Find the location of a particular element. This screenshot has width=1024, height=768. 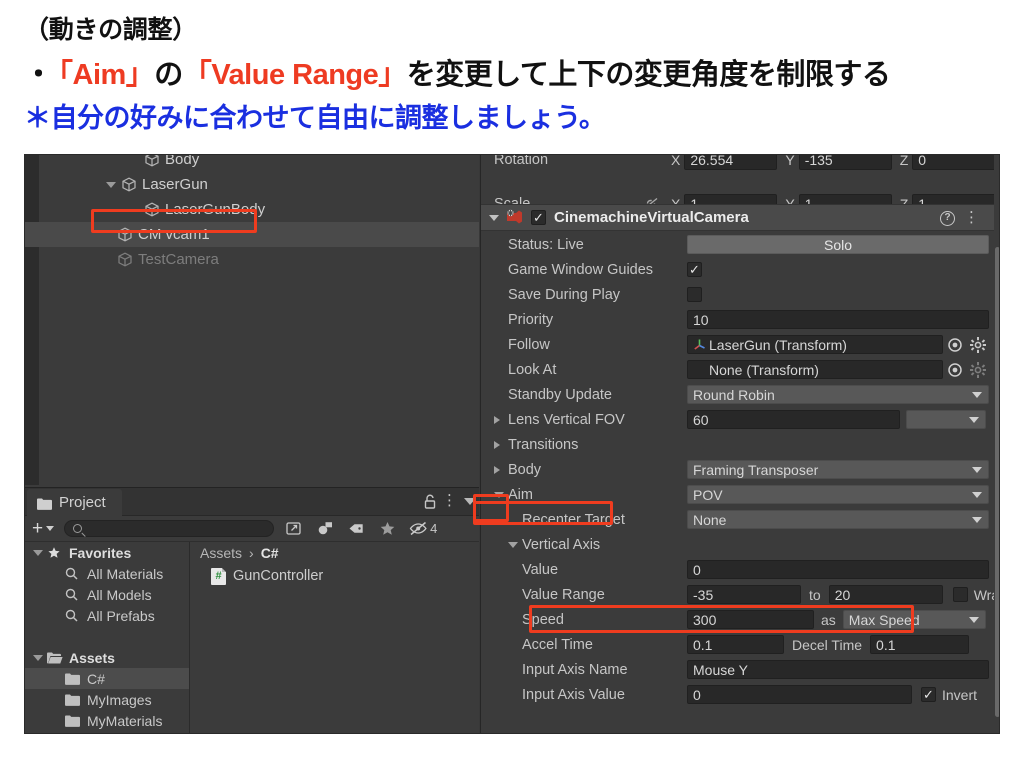

property-text-field: 10 is located at coordinates (838, 319).